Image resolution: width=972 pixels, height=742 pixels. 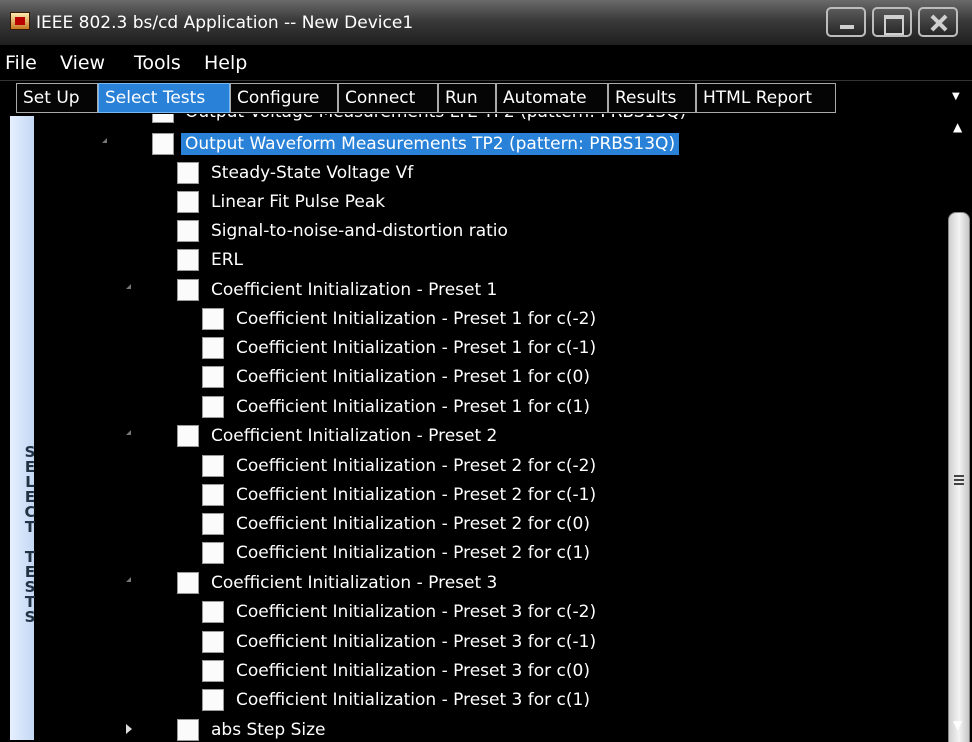 I want to click on tree-item: ERL, so click(x=486, y=260).